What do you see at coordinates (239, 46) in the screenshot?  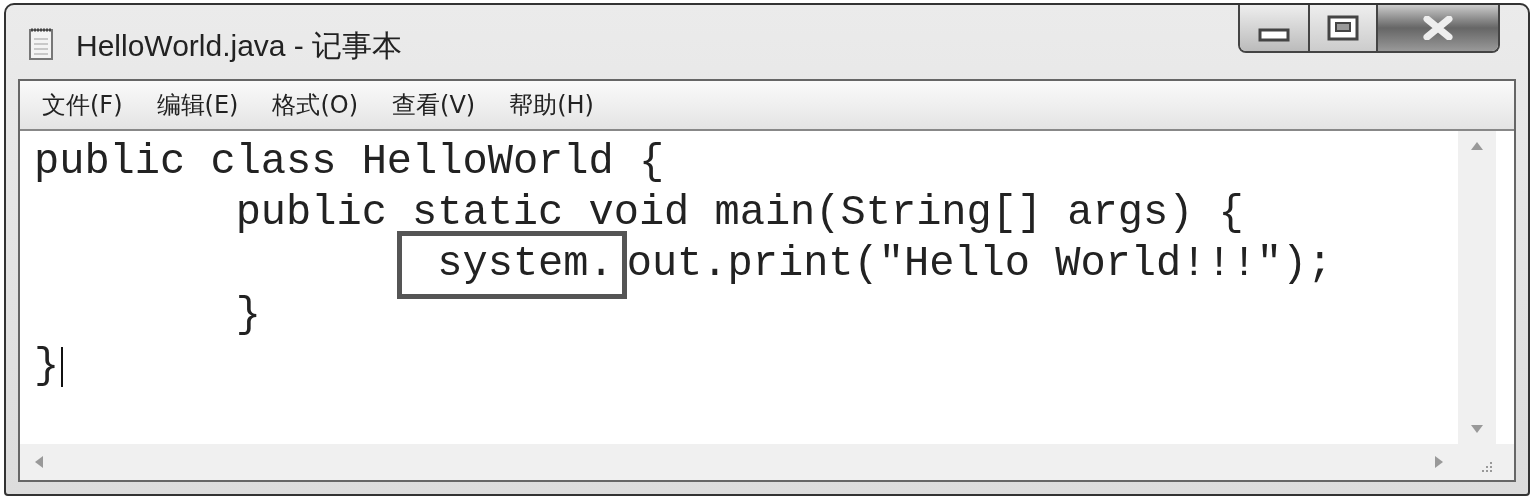 I see `window-title: HelloWorld.java - 记事本` at bounding box center [239, 46].